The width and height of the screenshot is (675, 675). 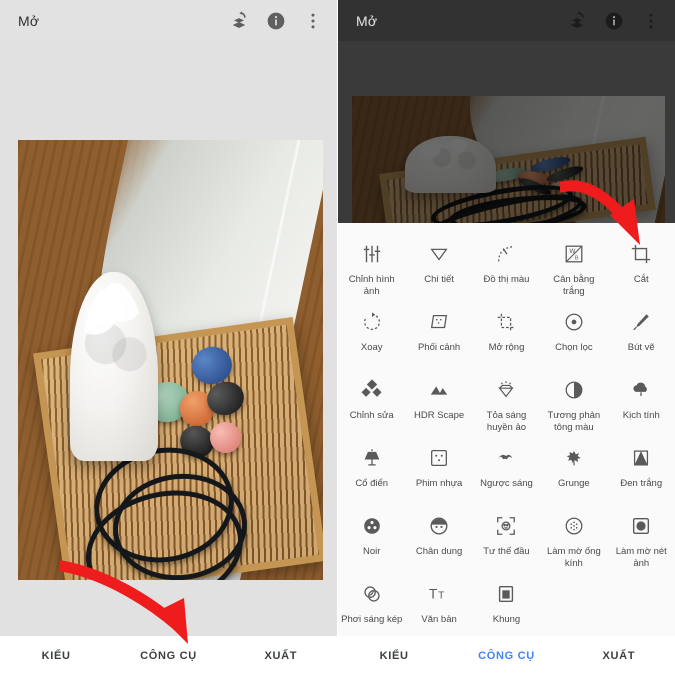 What do you see at coordinates (439, 415) in the screenshot?
I see `tool-label: HDR Scape` at bounding box center [439, 415].